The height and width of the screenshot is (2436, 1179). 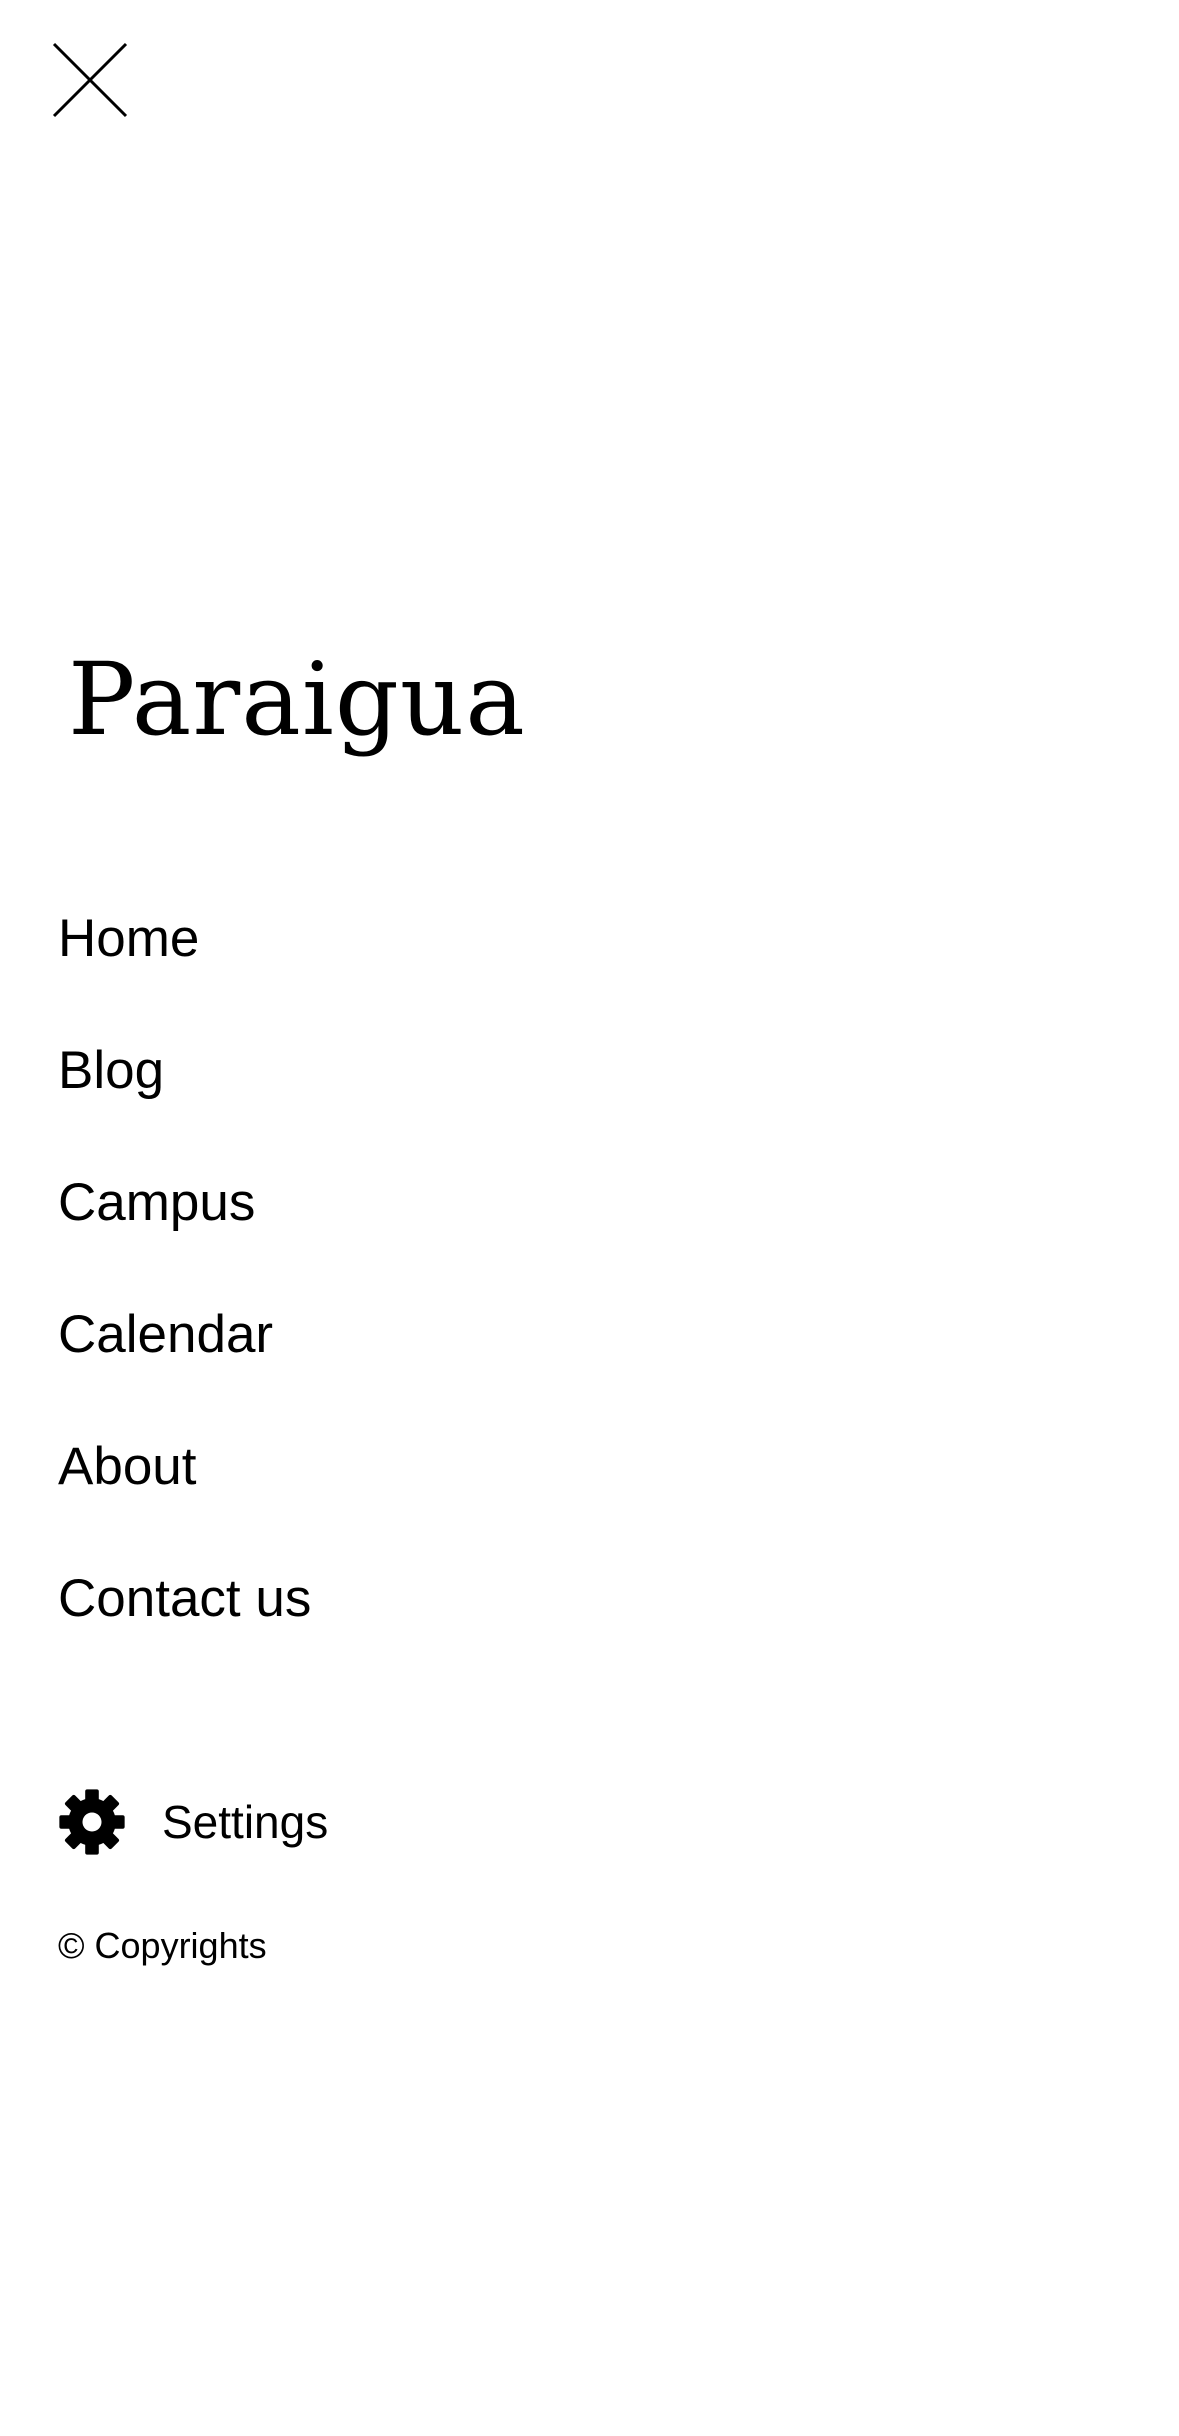 I want to click on nav-item-blog: Blog, so click(x=184, y=1103).